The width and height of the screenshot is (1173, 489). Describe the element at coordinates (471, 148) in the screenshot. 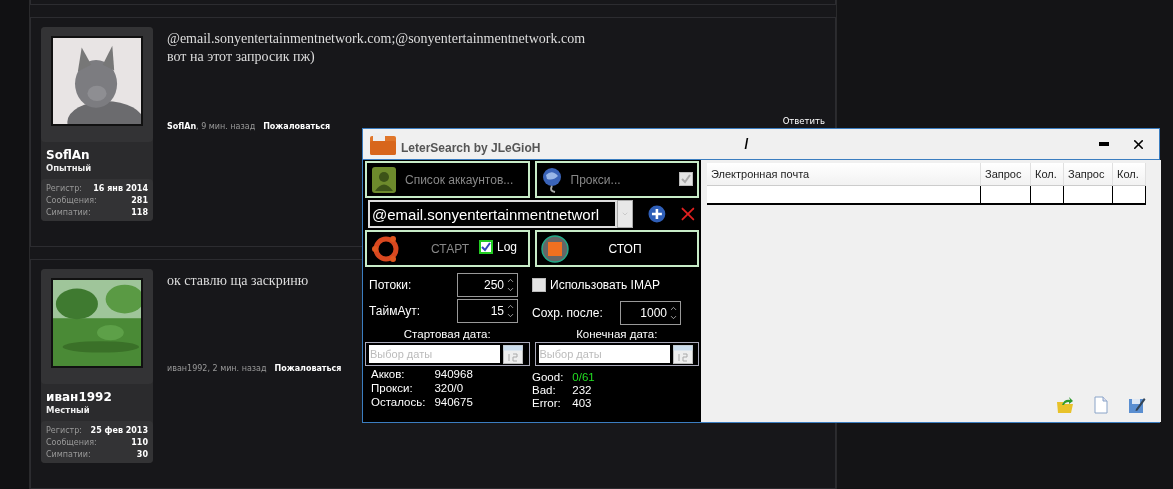

I see `window-title: LeterSearch by JLeGioH` at that location.